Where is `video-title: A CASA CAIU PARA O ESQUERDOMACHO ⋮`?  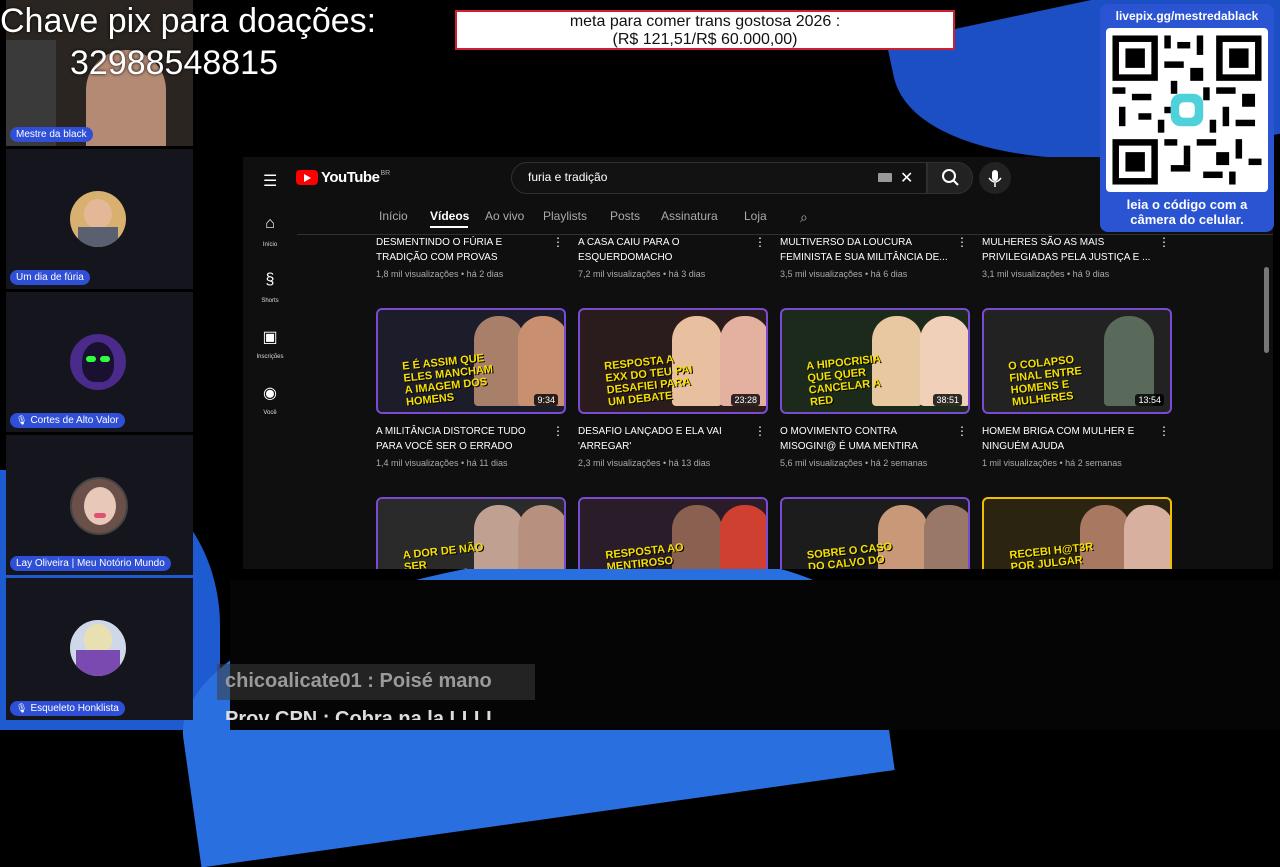
video-title: A CASA CAIU PARA O ESQUERDOMACHO ⋮ is located at coordinates (673, 250).